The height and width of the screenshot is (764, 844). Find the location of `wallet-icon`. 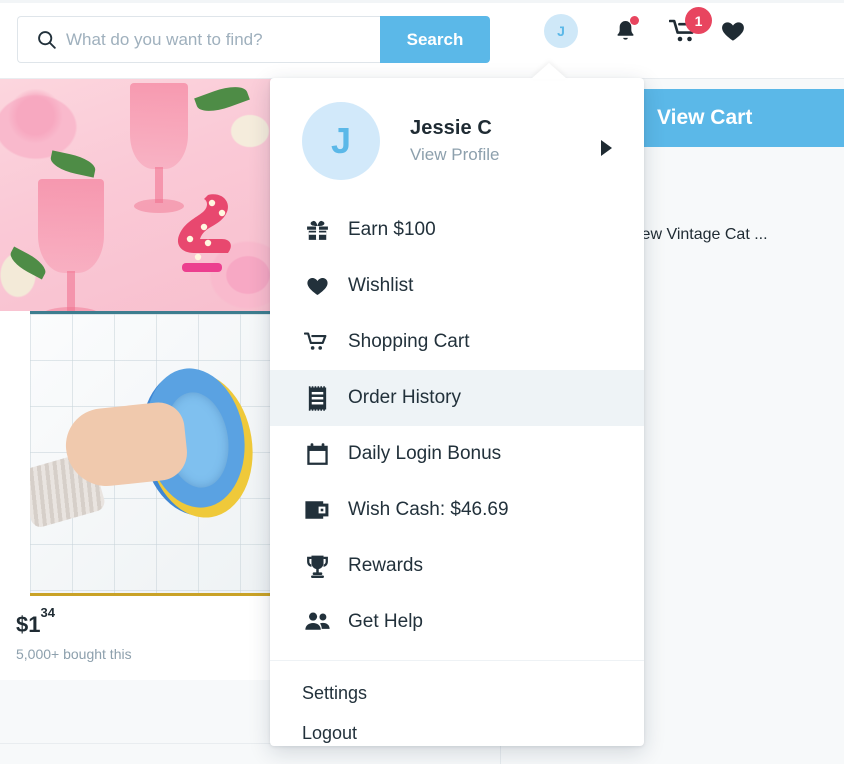

wallet-icon is located at coordinates (317, 510).